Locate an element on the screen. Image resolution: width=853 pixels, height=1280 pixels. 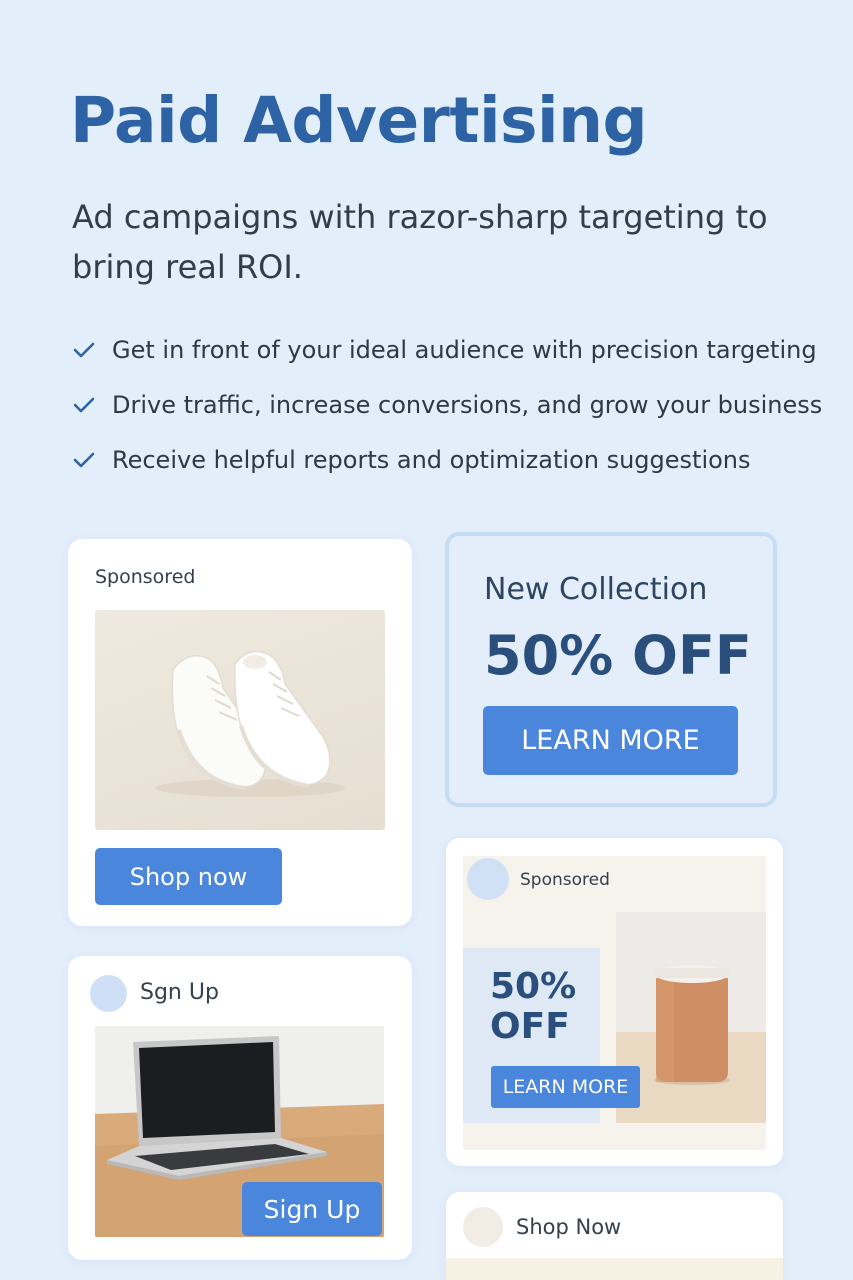
shop-now-button: Shop now is located at coordinates (188, 876).